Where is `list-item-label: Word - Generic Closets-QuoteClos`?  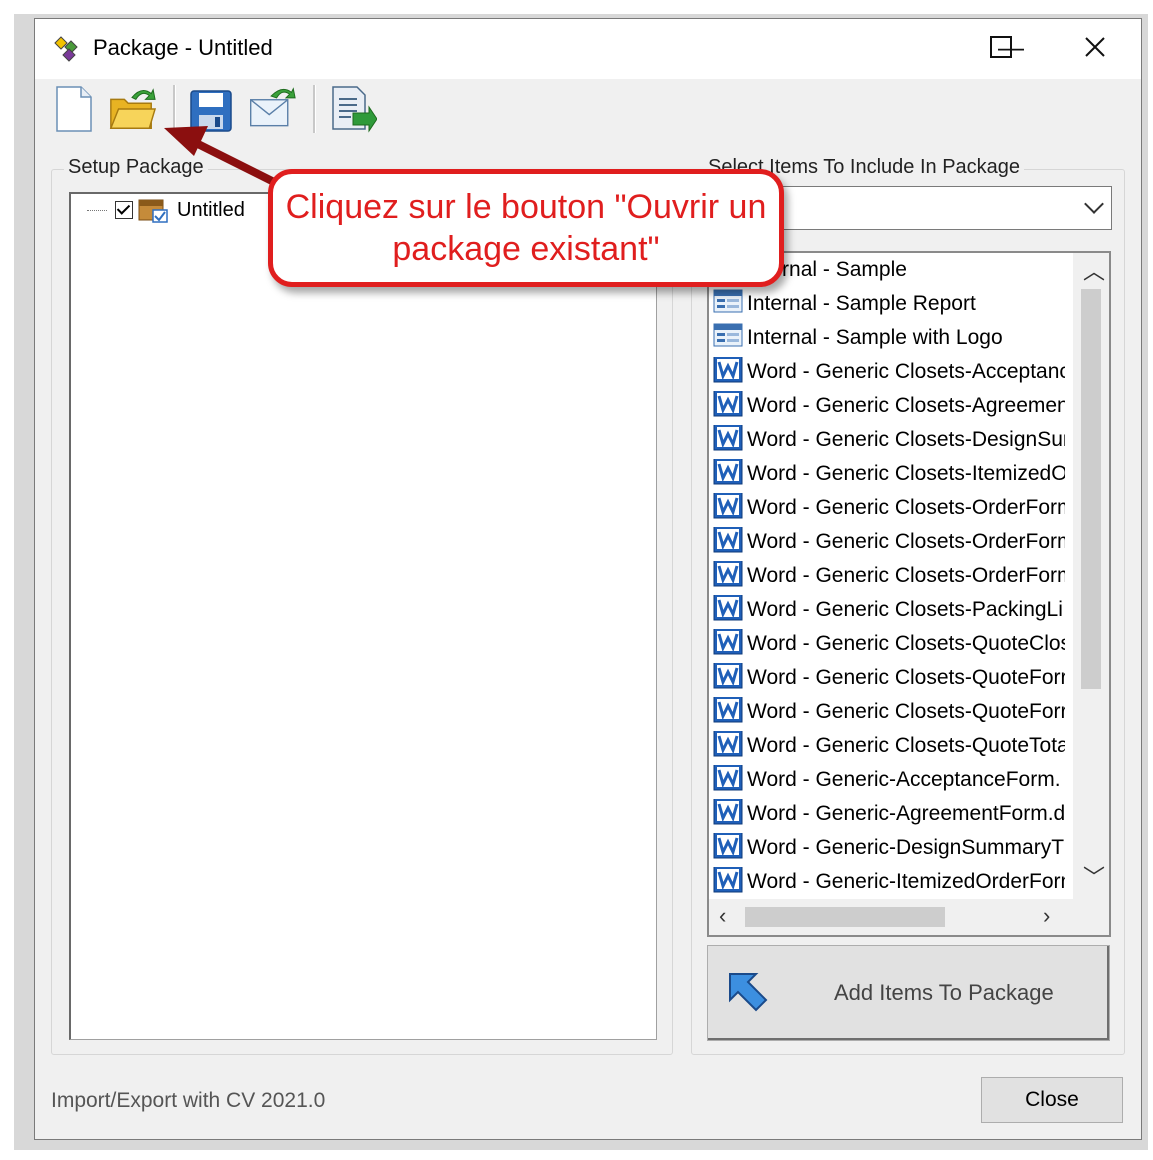 list-item-label: Word - Generic Closets-QuoteClos is located at coordinates (906, 643).